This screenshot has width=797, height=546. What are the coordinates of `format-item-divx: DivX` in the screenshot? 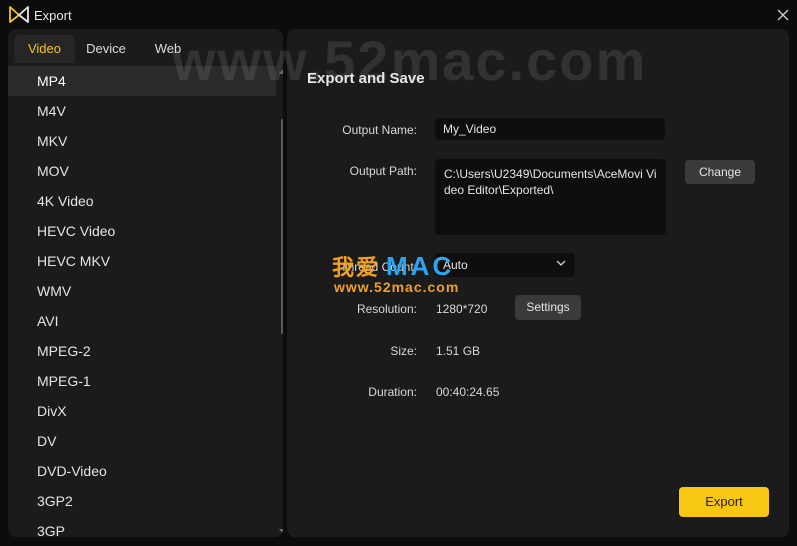 It's located at (142, 411).